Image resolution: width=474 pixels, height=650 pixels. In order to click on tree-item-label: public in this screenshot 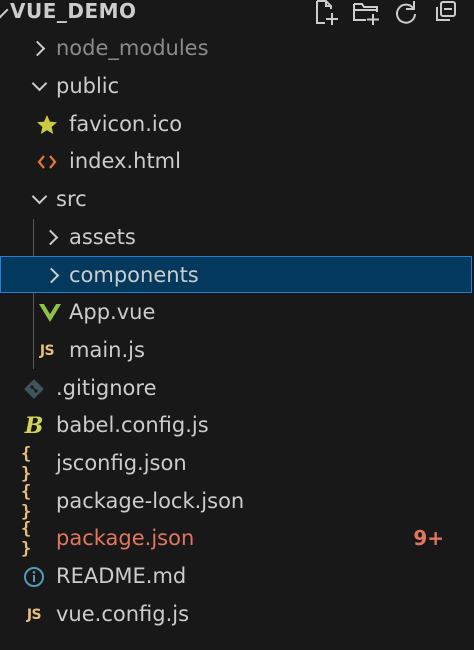, I will do `click(88, 86)`.